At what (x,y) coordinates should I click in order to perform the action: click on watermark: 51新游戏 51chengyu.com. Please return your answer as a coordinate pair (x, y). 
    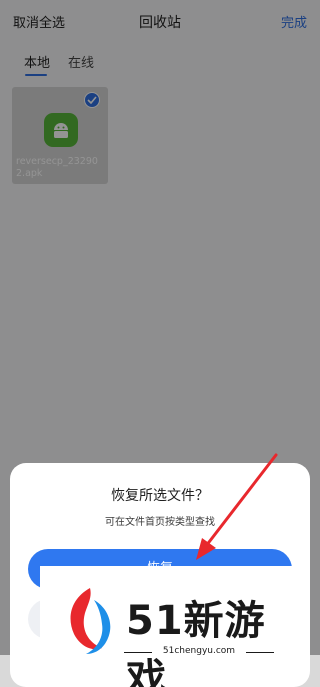
    Looking at the image, I should click on (167, 626).